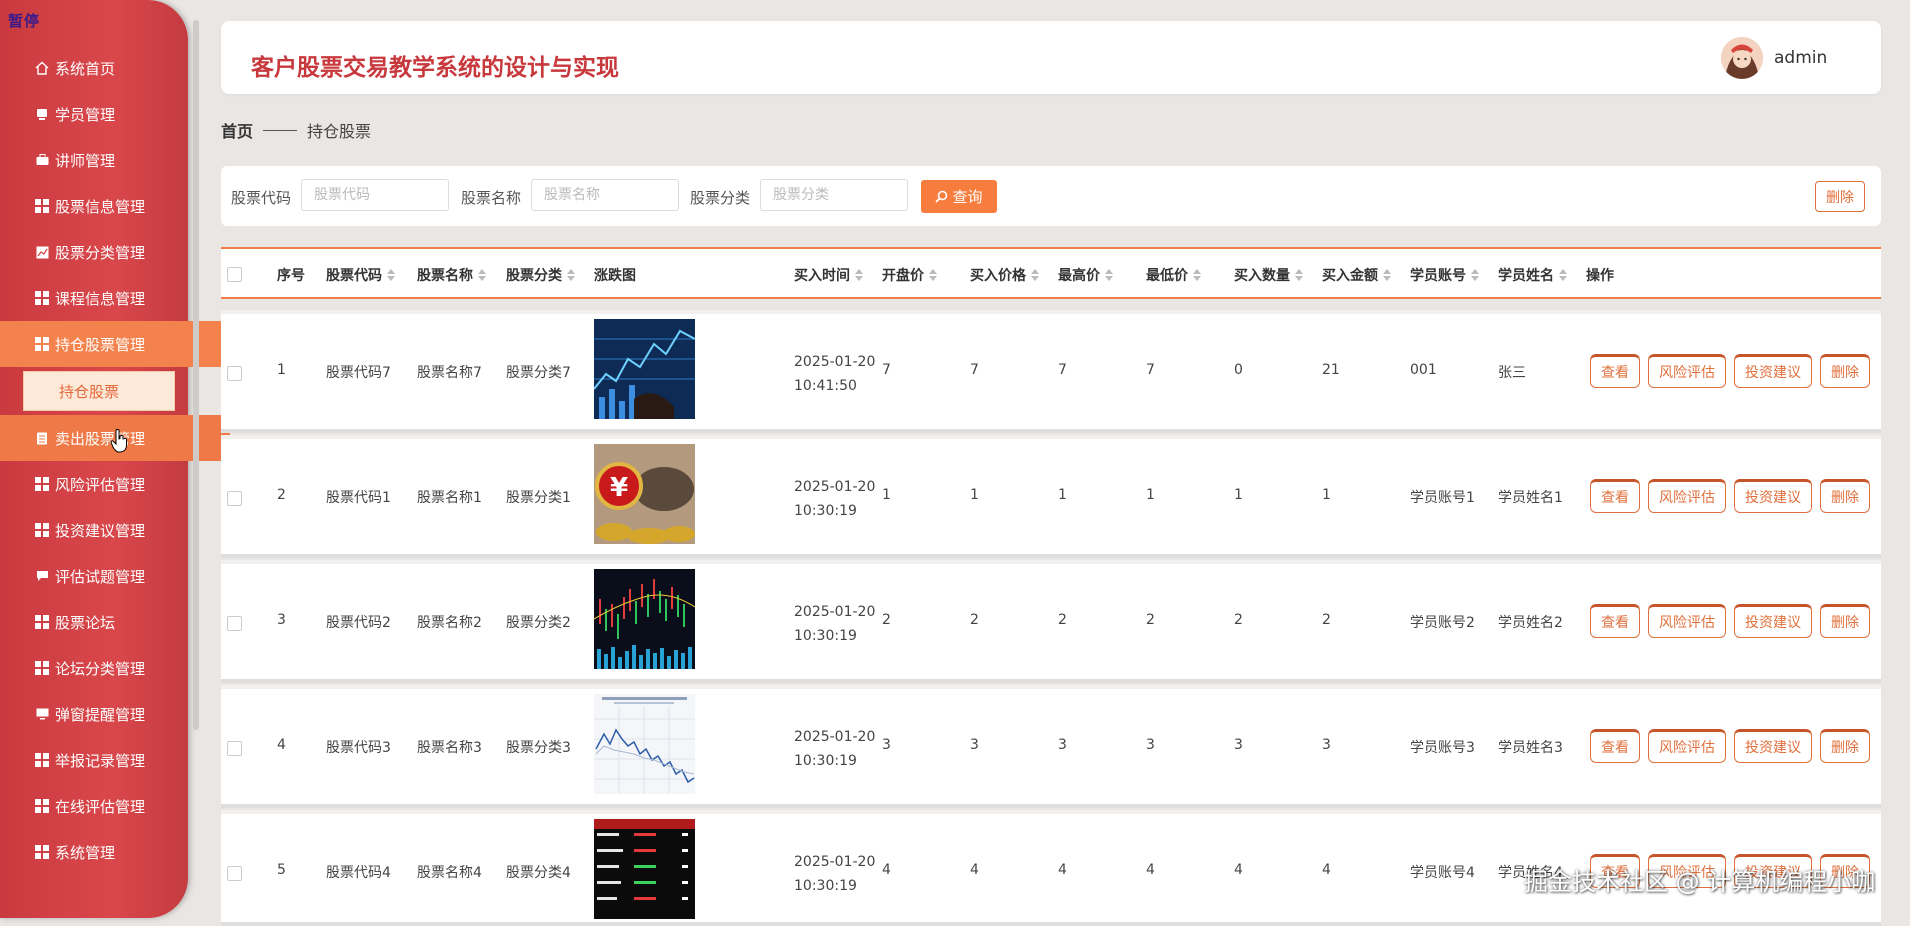  What do you see at coordinates (445, 276) in the screenshot?
I see `column-name-label: 股票名称` at bounding box center [445, 276].